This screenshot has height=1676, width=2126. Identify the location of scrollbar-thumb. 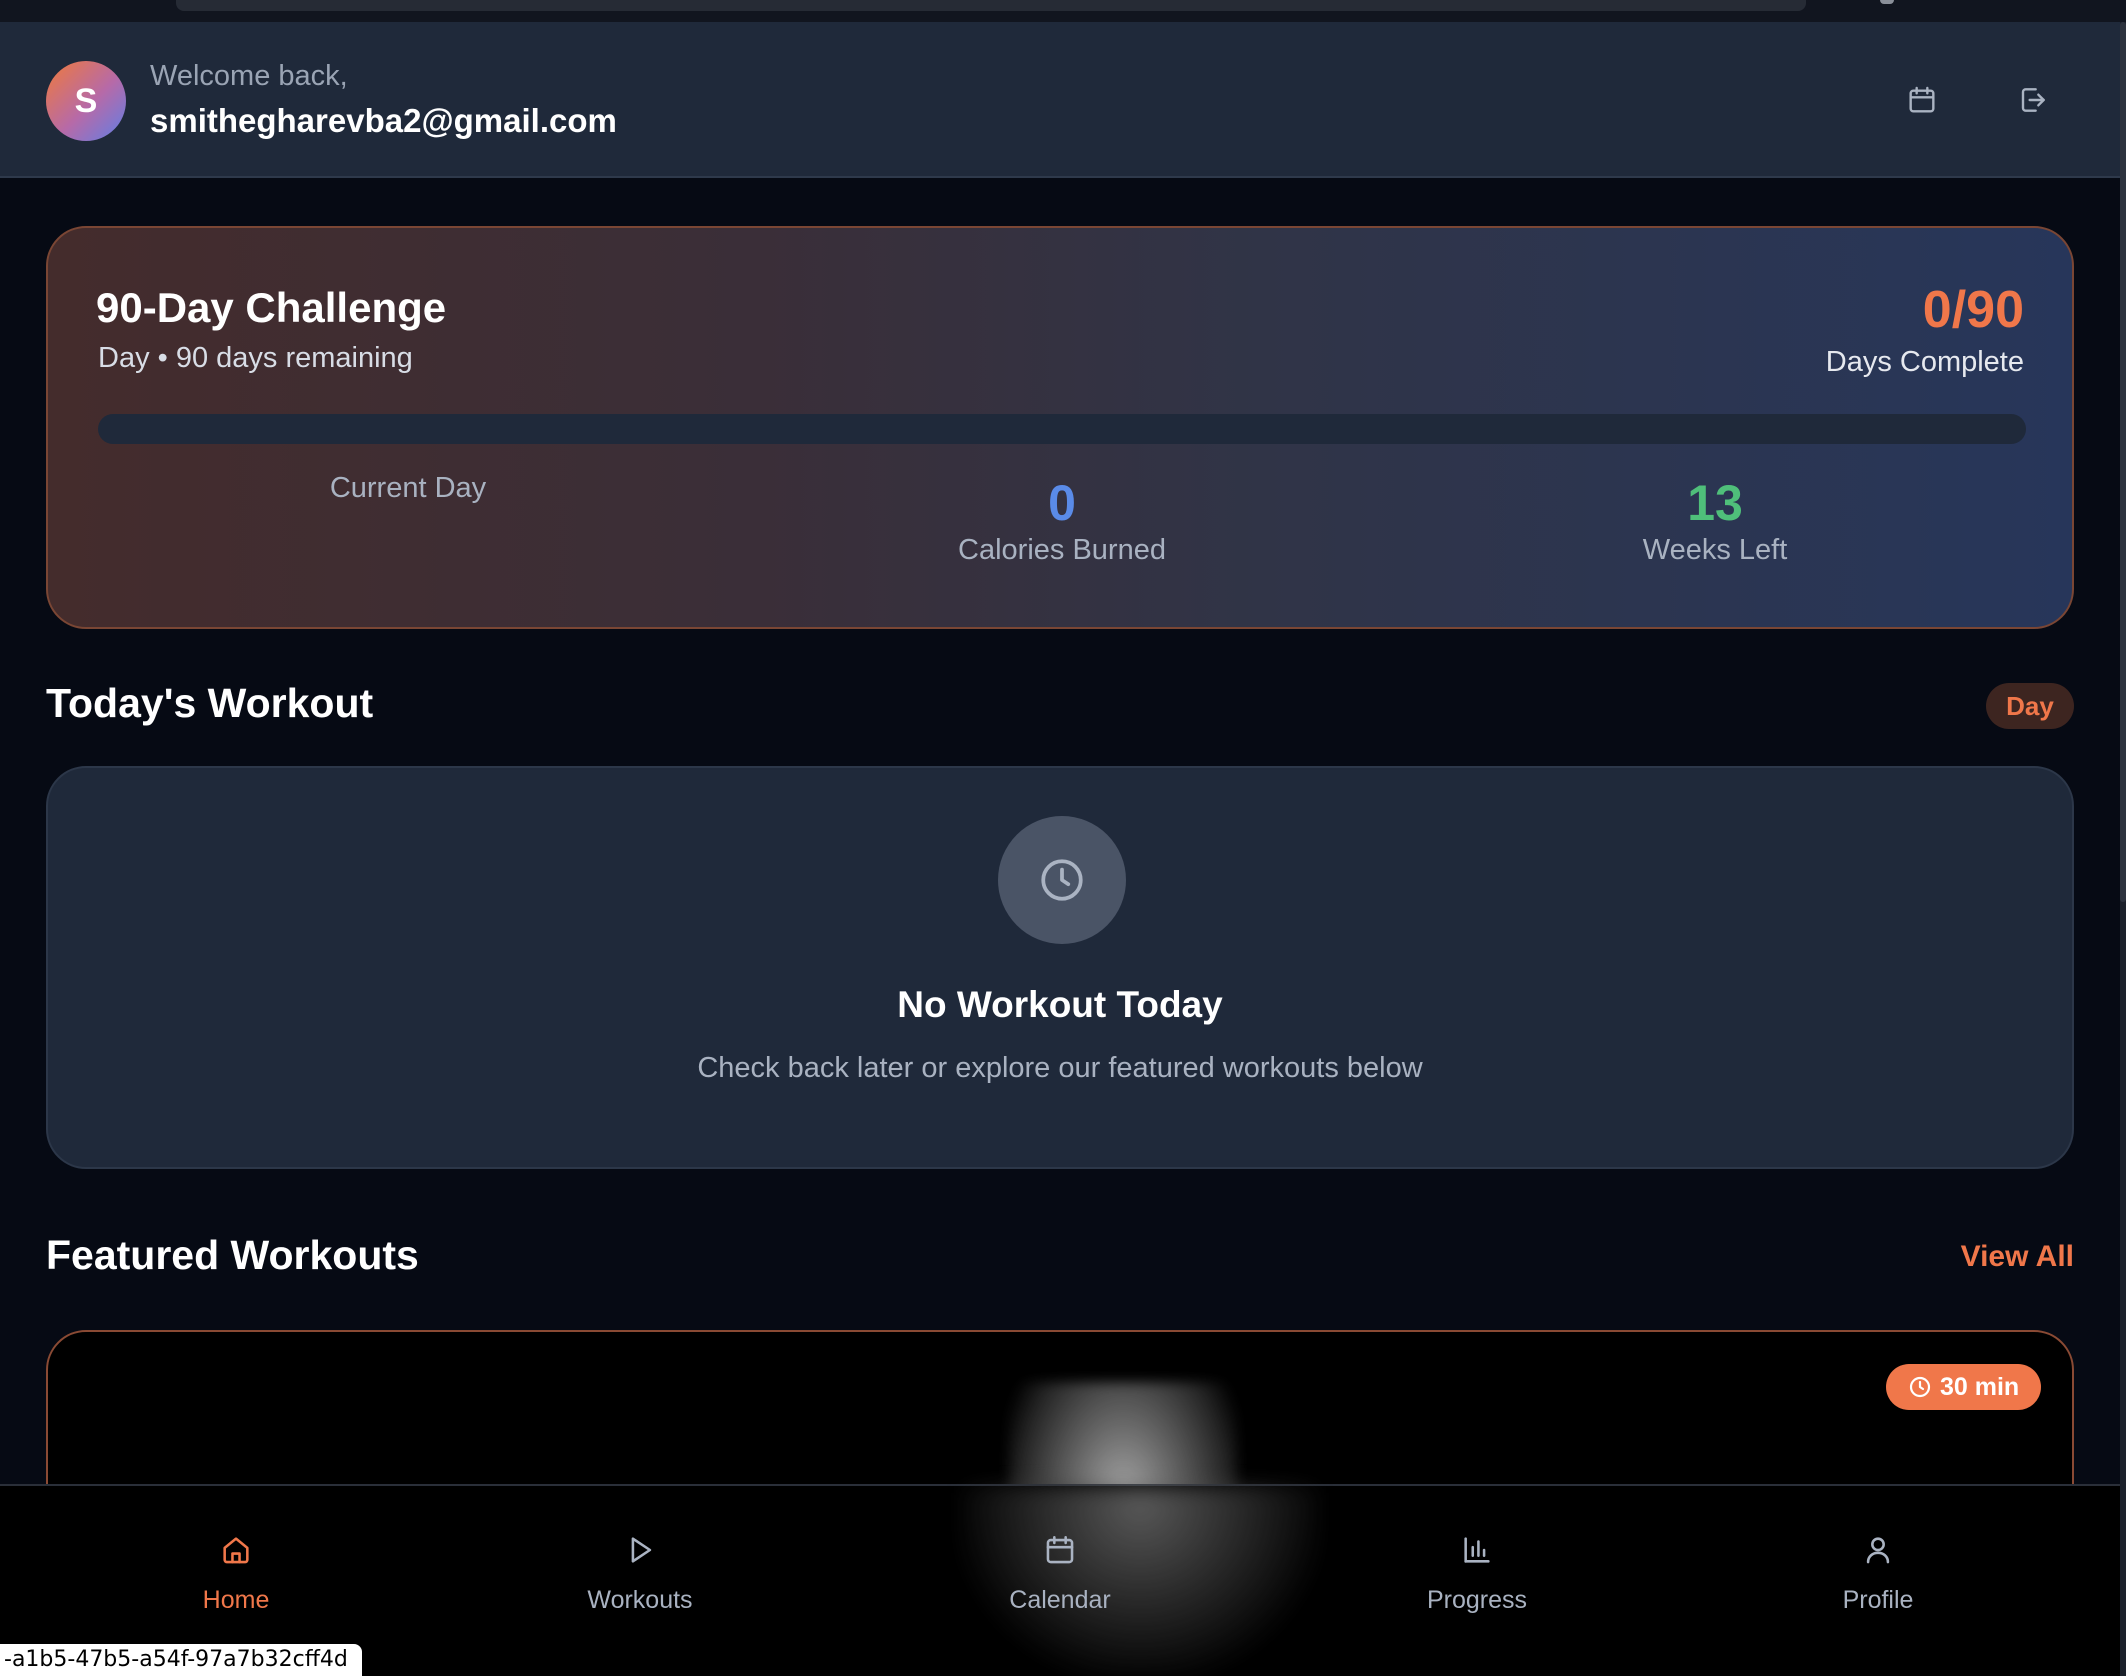
(2123, 462).